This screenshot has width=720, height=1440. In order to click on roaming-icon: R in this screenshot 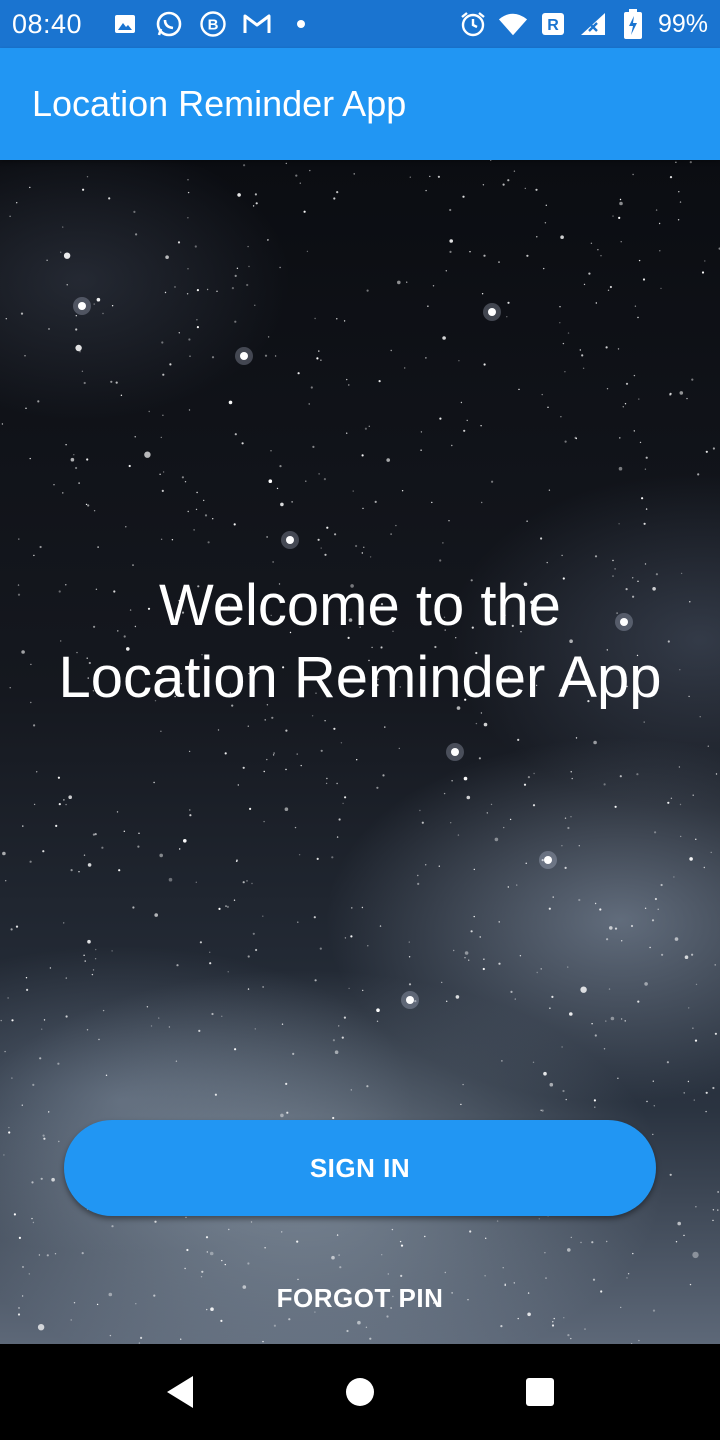, I will do `click(553, 24)`.